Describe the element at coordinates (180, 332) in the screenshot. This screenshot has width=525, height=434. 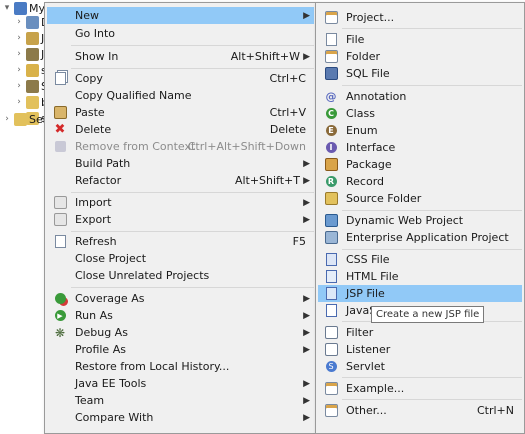
I see `menu-item-debug-as: ❋ Debug As ▶` at that location.